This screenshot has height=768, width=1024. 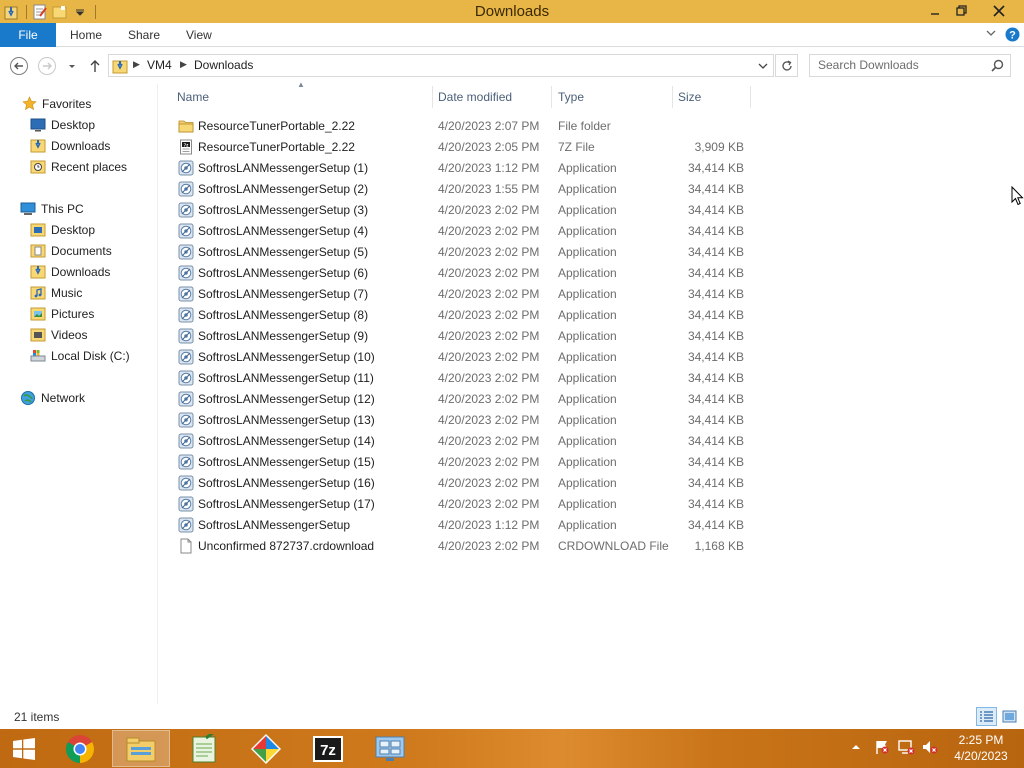 I want to click on column-header-size: Size, so click(x=689, y=97).